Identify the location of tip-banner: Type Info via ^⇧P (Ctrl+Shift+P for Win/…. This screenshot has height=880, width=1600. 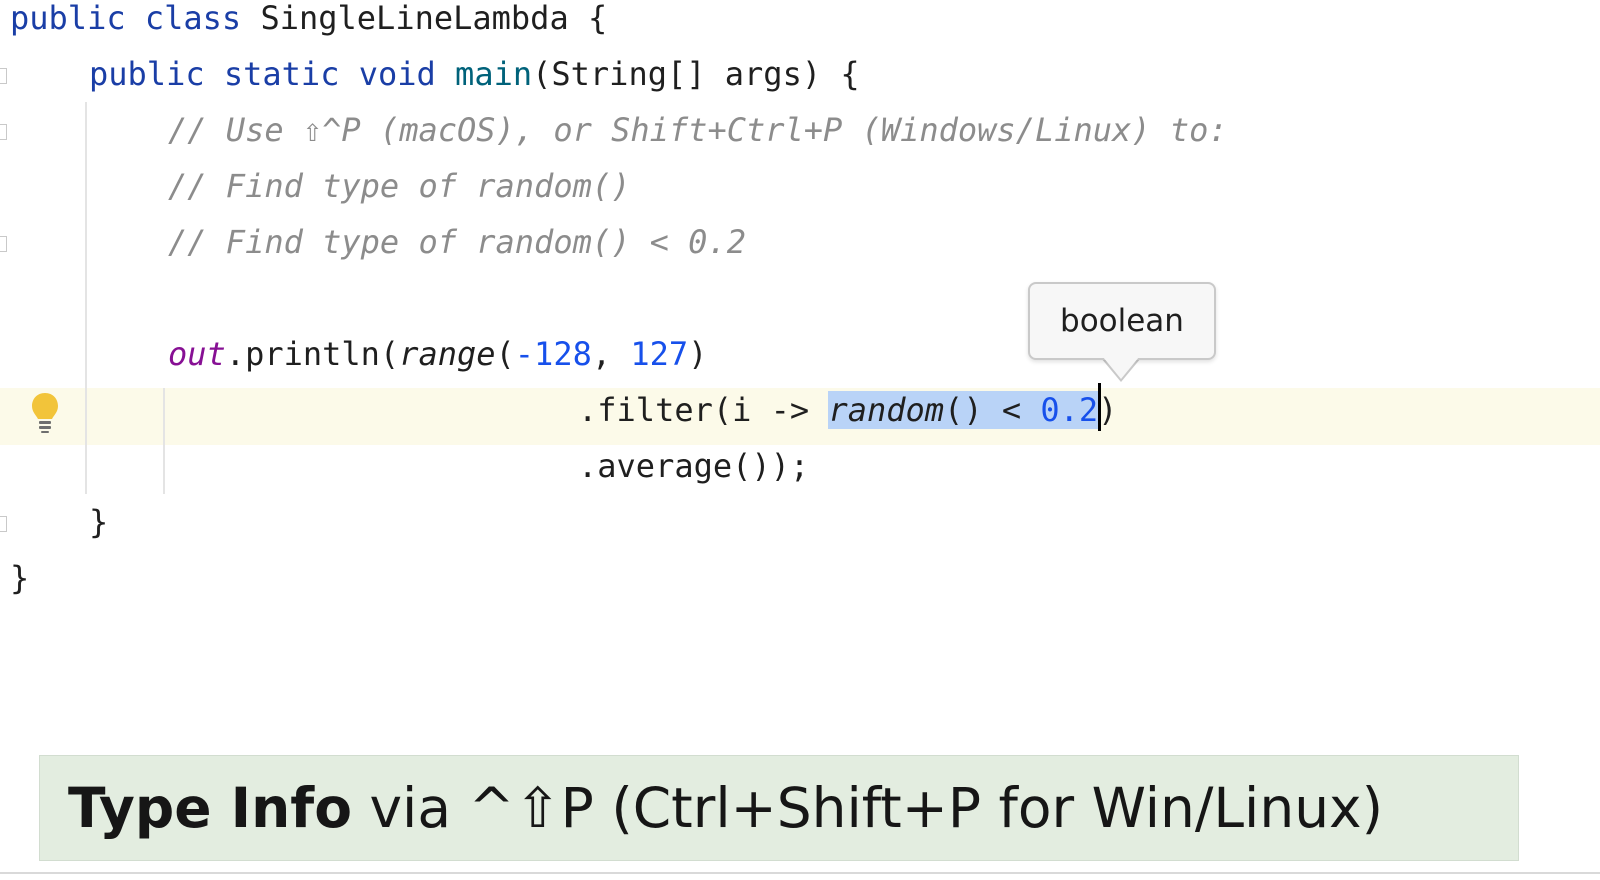
(779, 808).